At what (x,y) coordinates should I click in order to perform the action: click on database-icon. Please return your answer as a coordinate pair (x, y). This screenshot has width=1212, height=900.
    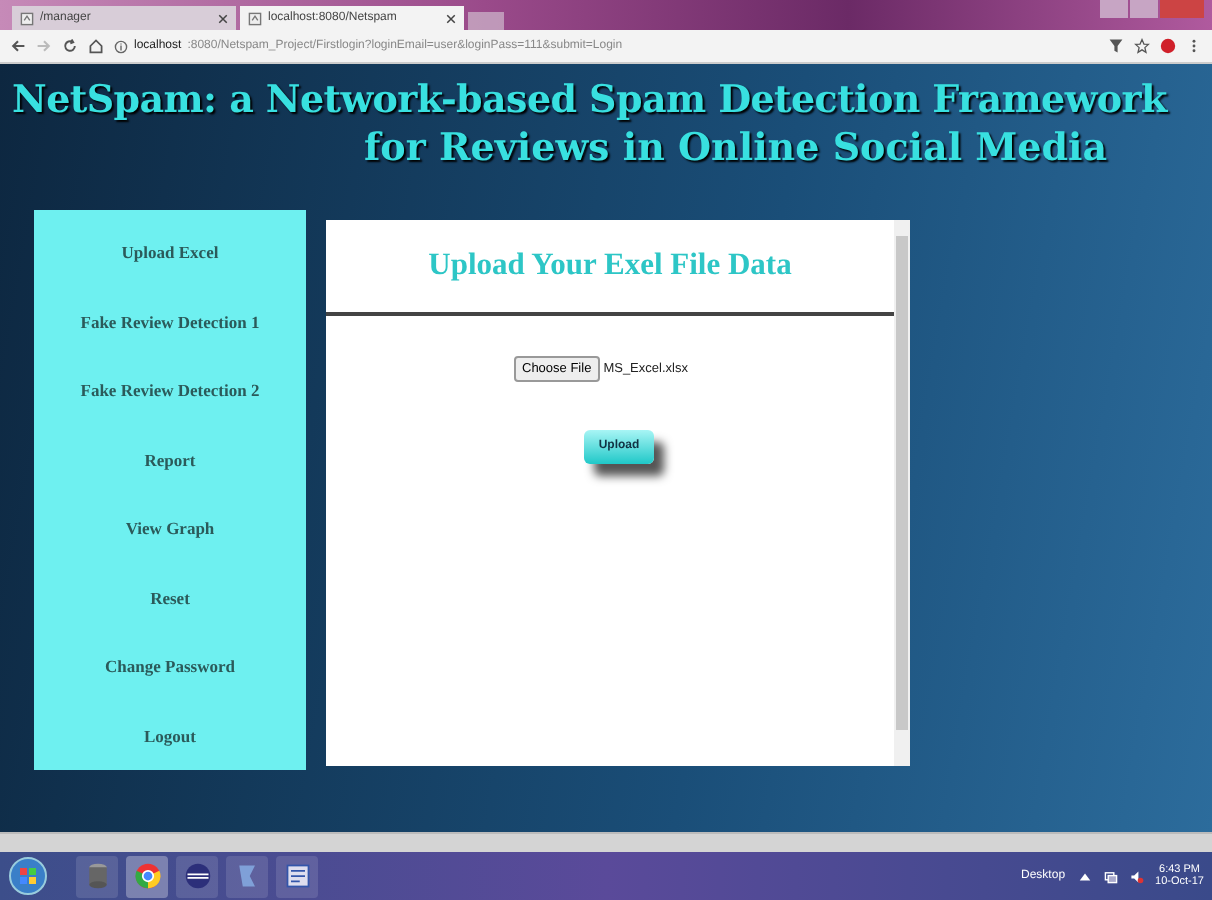
    Looking at the image, I should click on (97, 876).